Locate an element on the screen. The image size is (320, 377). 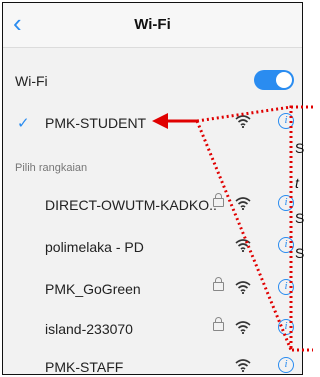
annotation-text: t is located at coordinates (297, 183).